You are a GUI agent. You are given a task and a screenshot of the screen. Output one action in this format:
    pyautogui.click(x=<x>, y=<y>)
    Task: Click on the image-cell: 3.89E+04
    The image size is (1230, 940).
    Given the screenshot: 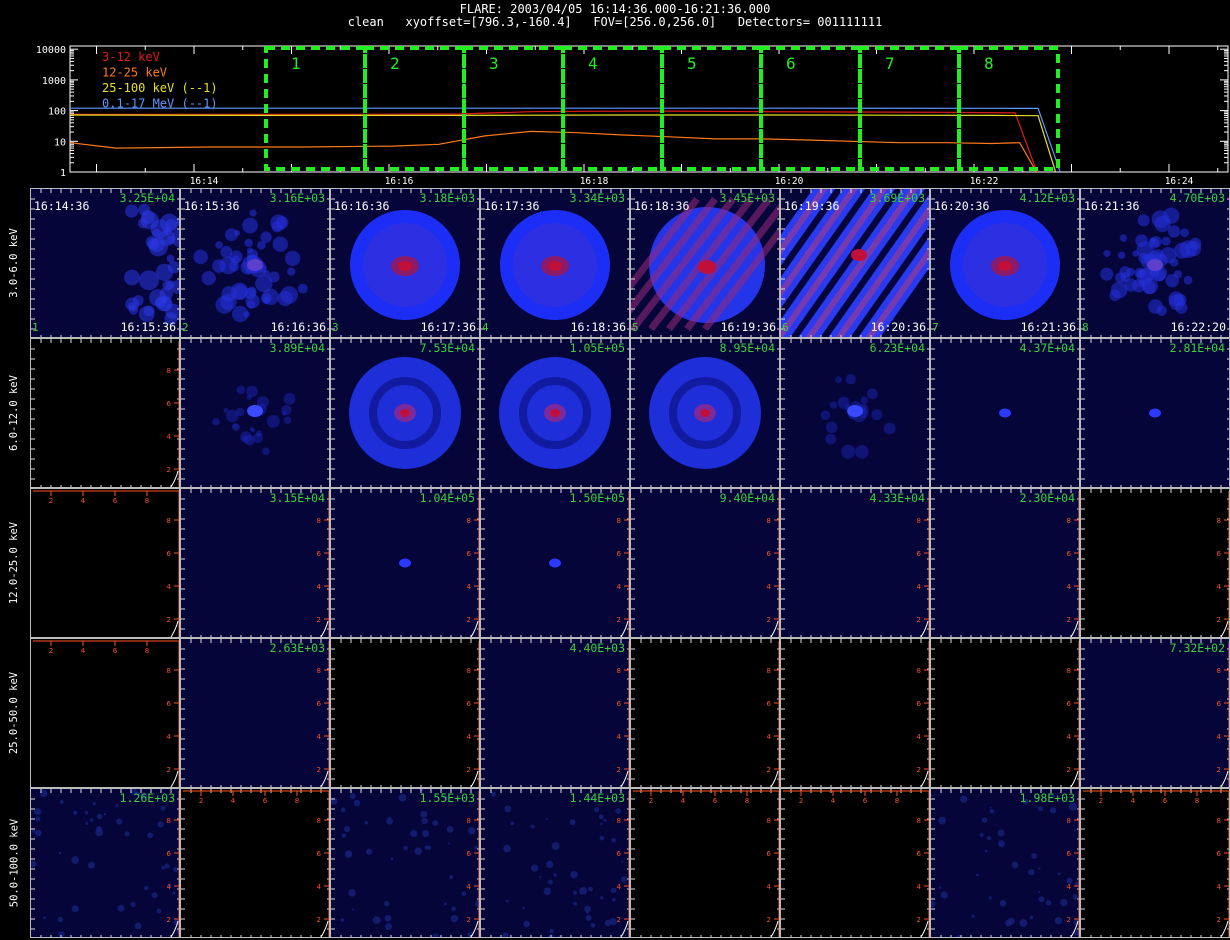 What is the action you would take?
    pyautogui.click(x=255, y=413)
    